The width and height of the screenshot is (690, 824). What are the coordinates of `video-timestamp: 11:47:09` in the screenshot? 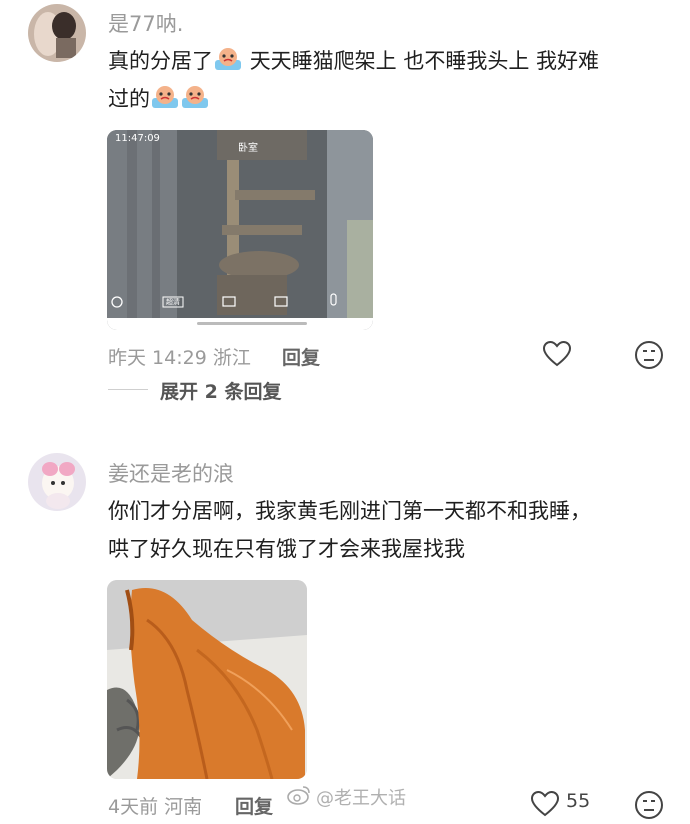 It's located at (137, 138).